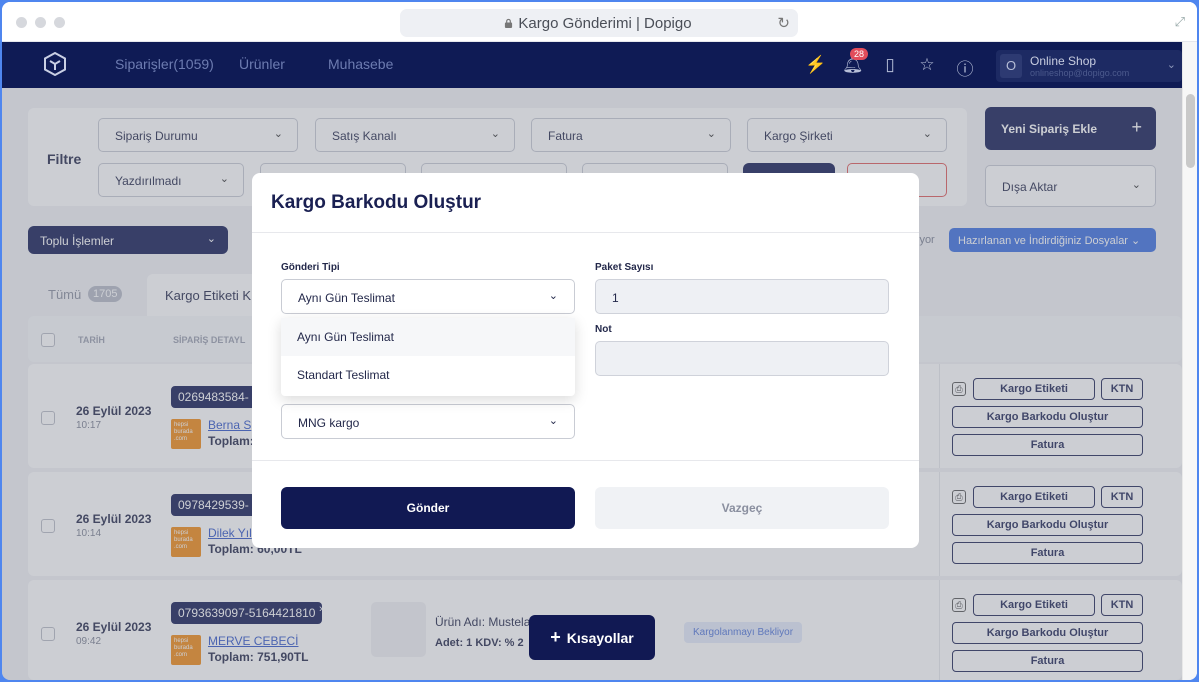 The width and height of the screenshot is (1199, 682). Describe the element at coordinates (508, 23) in the screenshot. I see `lock-icon` at that location.